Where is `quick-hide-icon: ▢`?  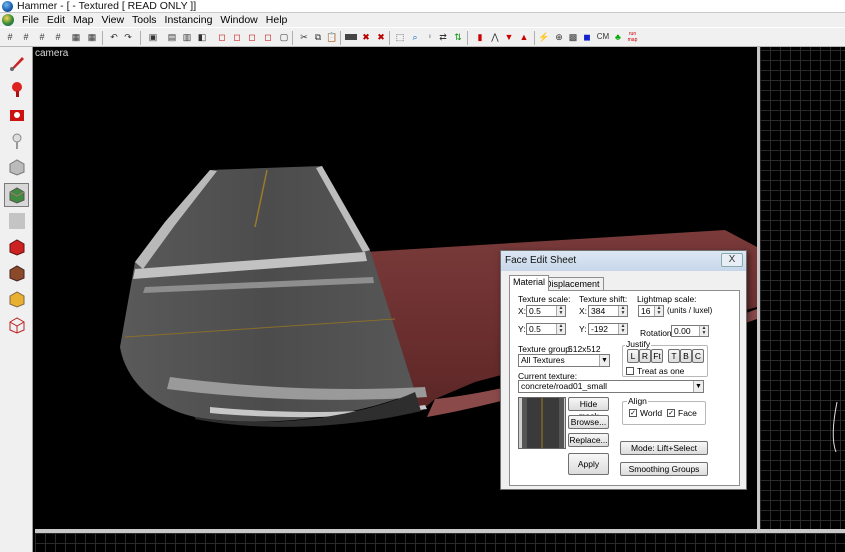
quick-hide-icon: ▢ is located at coordinates (284, 37).